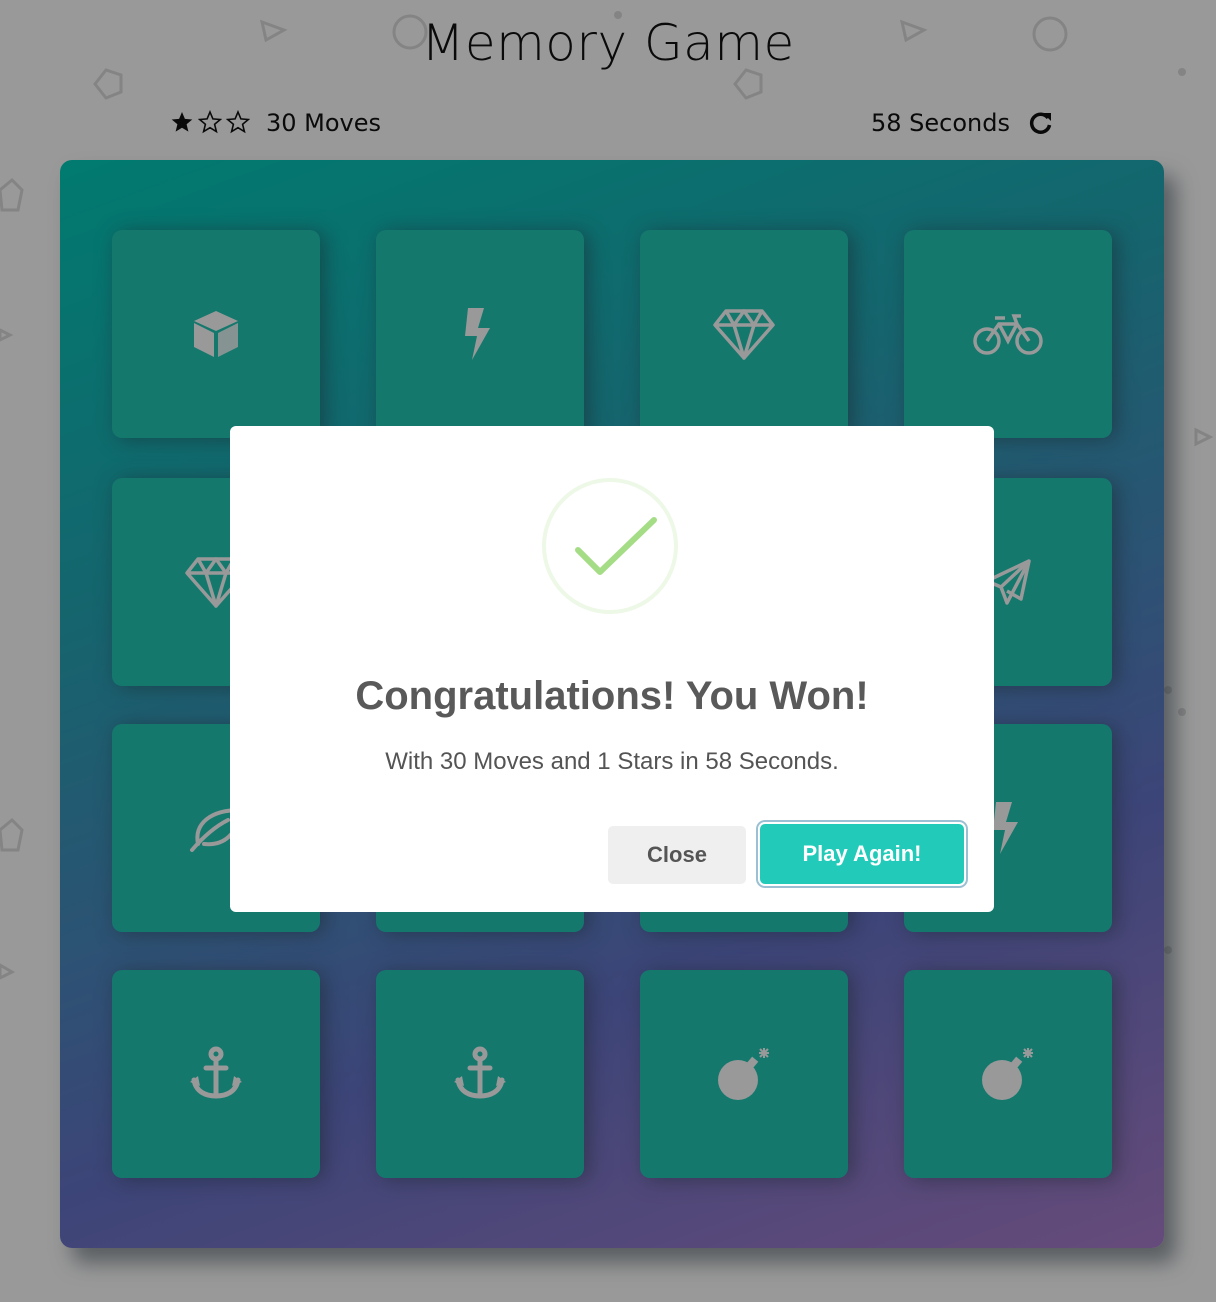  I want to click on modal-message: With 30 Moves and 1 Stars in 58 Seconds., so click(612, 761).